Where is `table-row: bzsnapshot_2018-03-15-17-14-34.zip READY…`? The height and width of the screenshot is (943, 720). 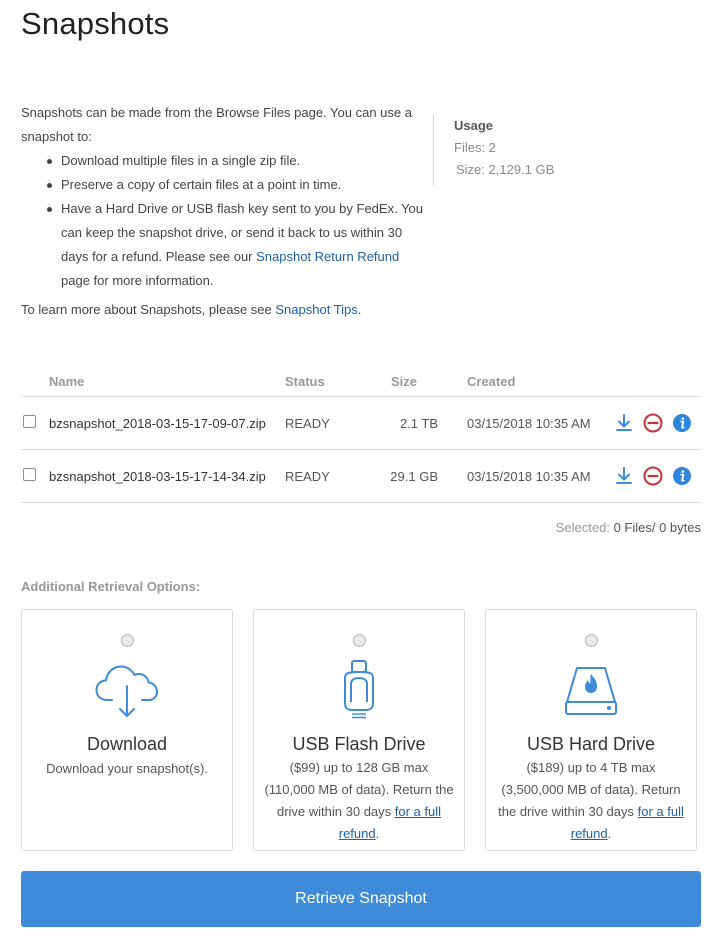 table-row: bzsnapshot_2018-03-15-17-14-34.zip READY… is located at coordinates (361, 476).